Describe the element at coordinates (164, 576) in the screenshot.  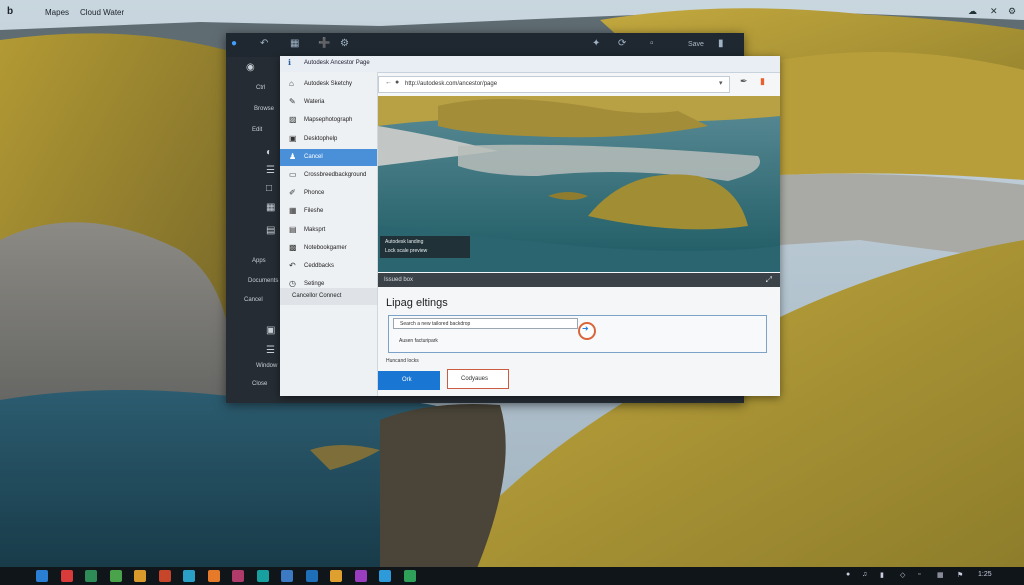
I see `maps-icon` at that location.